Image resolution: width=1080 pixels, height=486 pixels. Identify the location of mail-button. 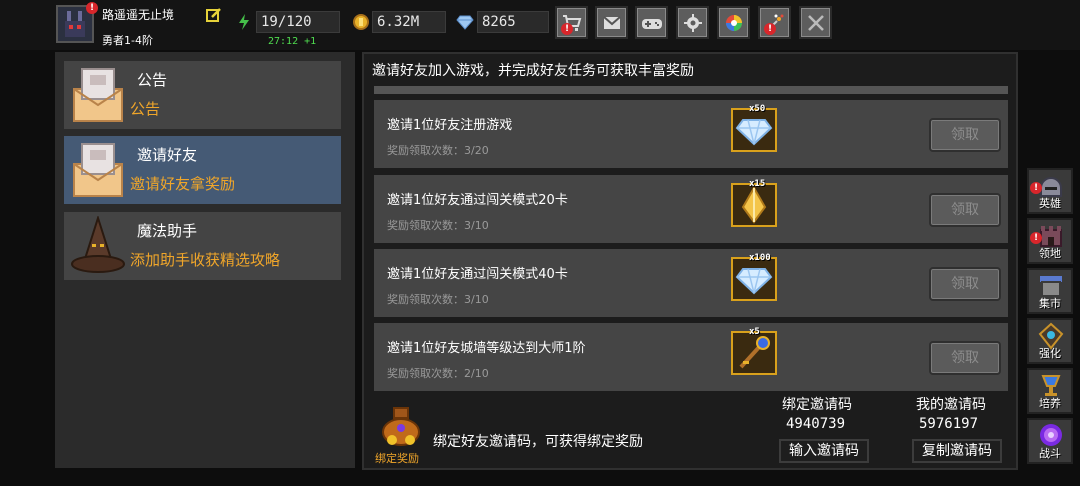
(611, 22).